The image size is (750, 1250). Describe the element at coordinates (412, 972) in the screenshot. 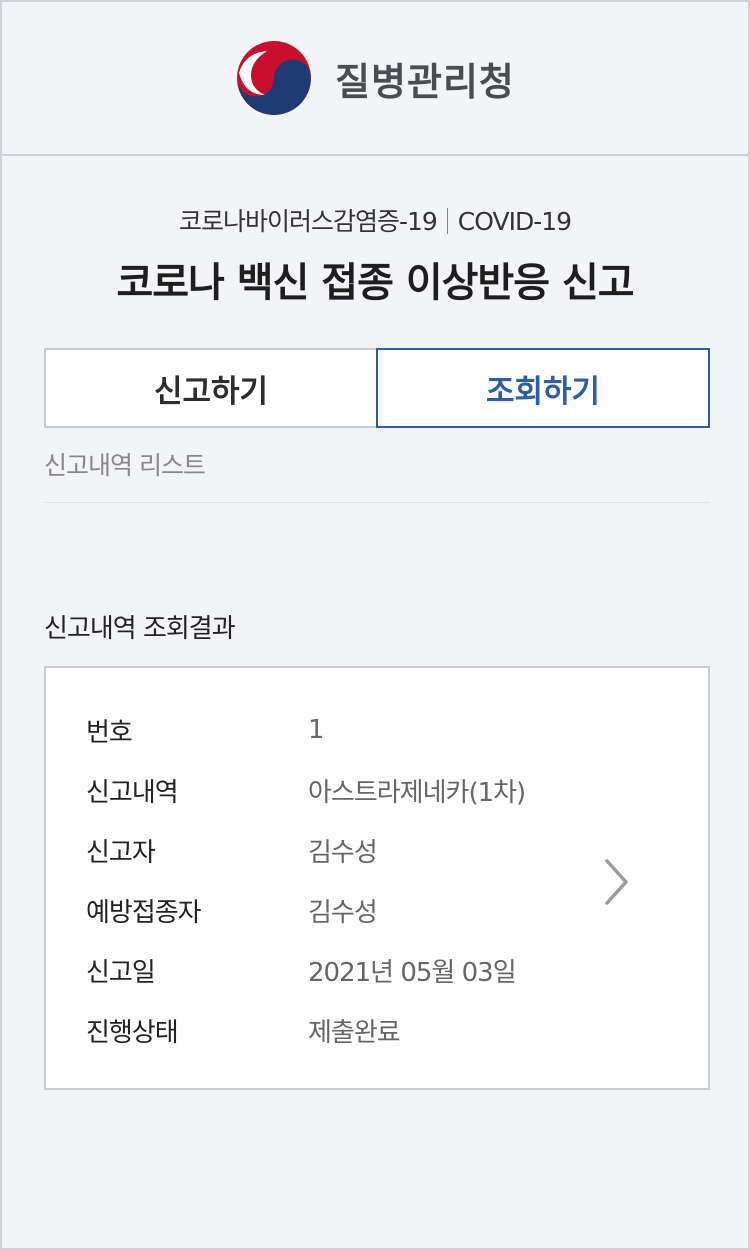

I see `field-value: 2021년 05월 03일` at that location.